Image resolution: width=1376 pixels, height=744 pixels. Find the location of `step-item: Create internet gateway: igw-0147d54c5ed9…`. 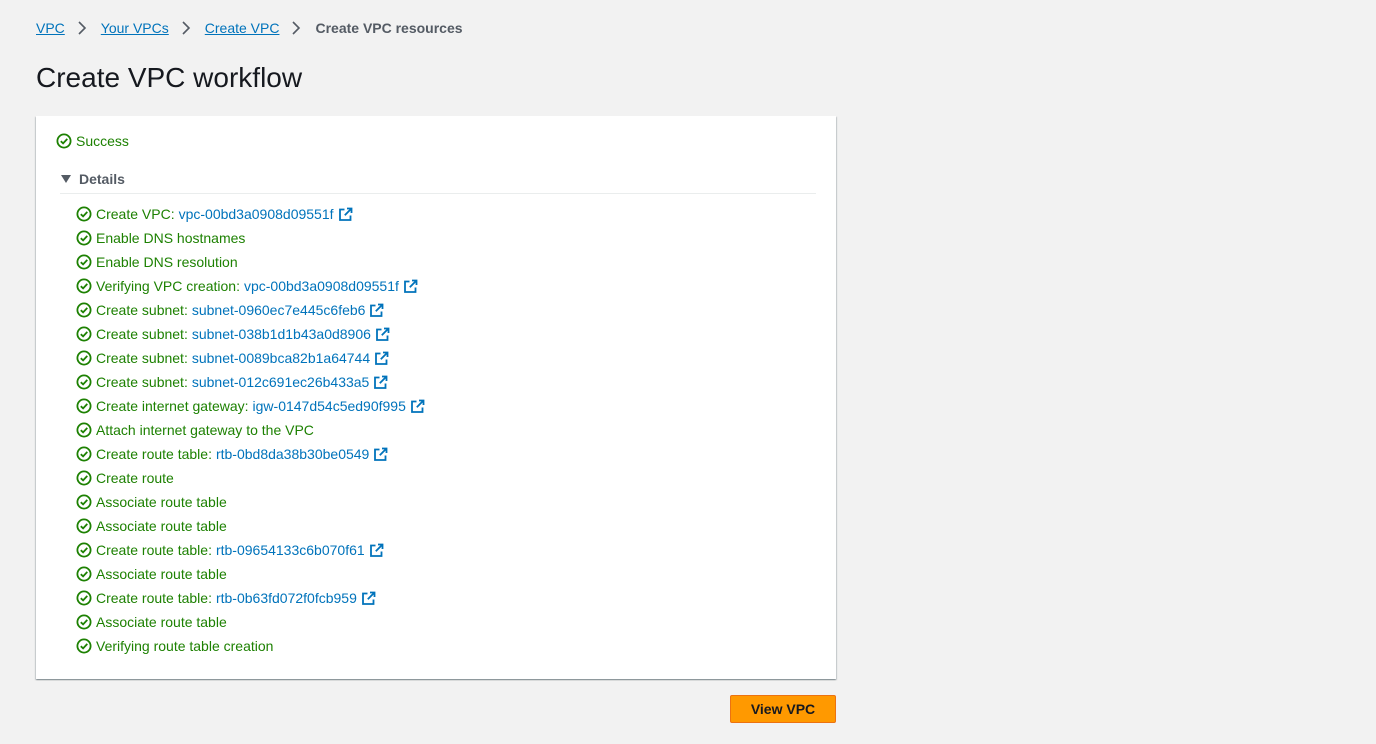

step-item: Create internet gateway: igw-0147d54c5ed9… is located at coordinates (250, 406).